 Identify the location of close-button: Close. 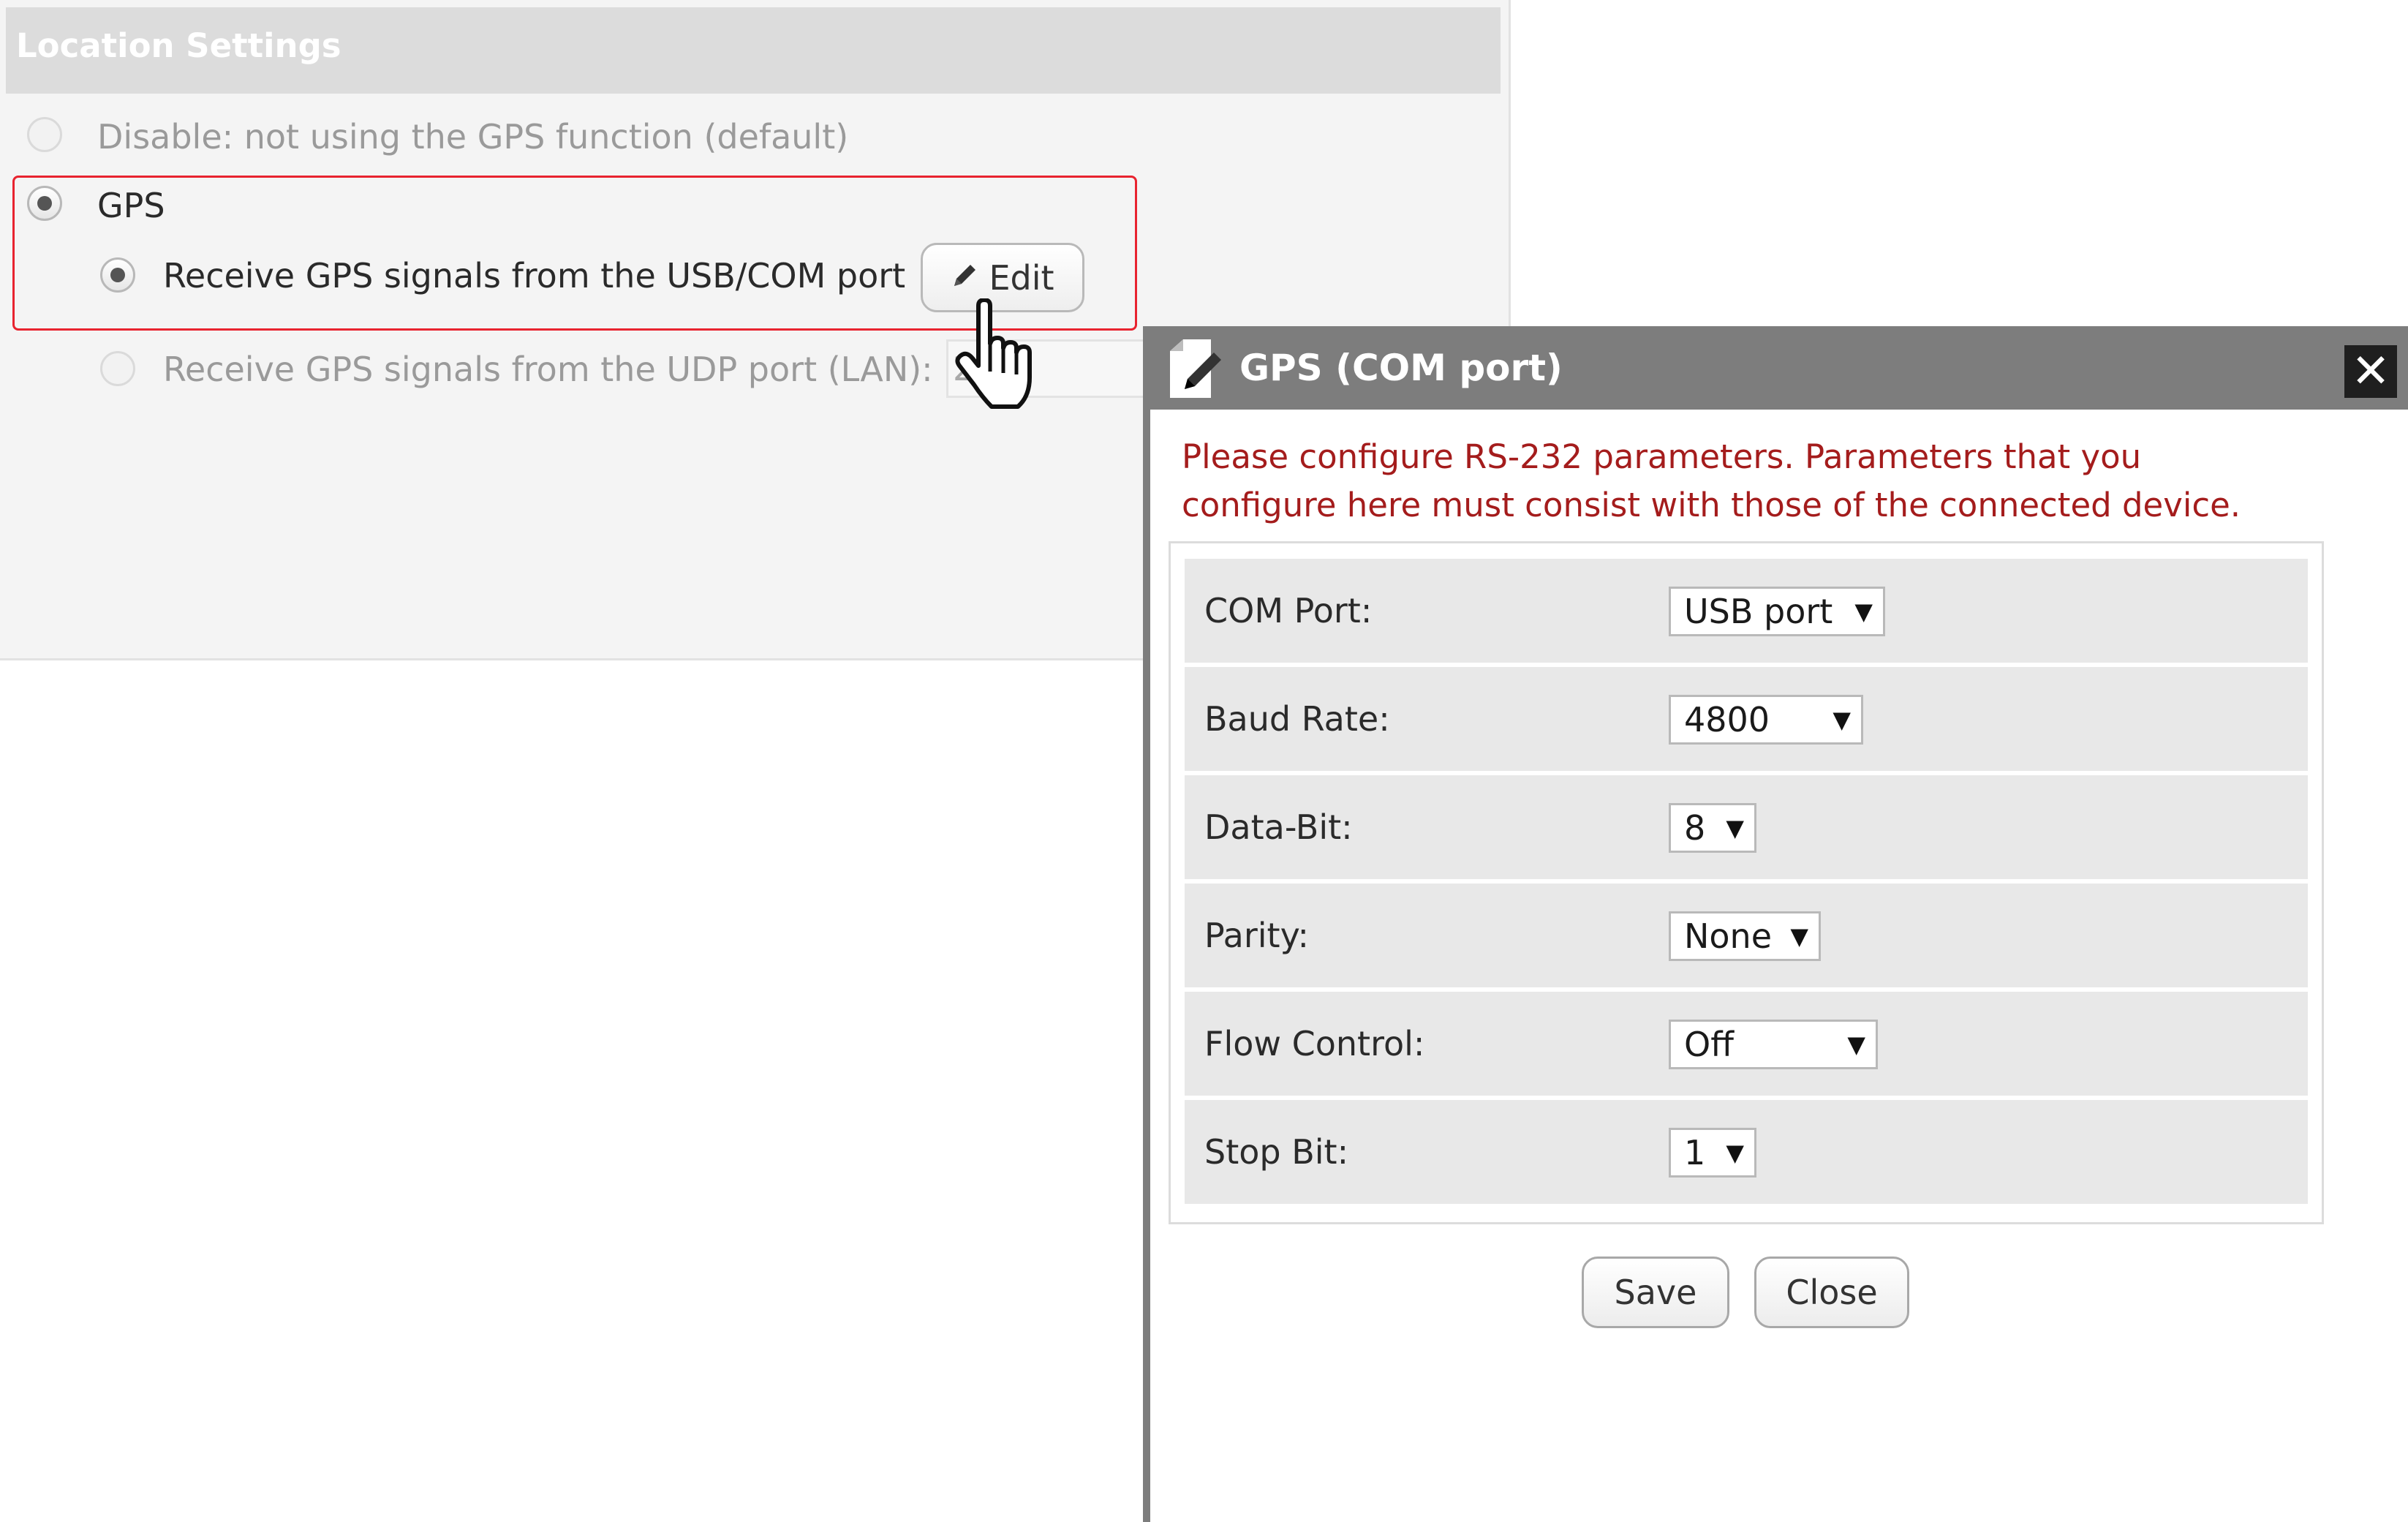
(1831, 1293).